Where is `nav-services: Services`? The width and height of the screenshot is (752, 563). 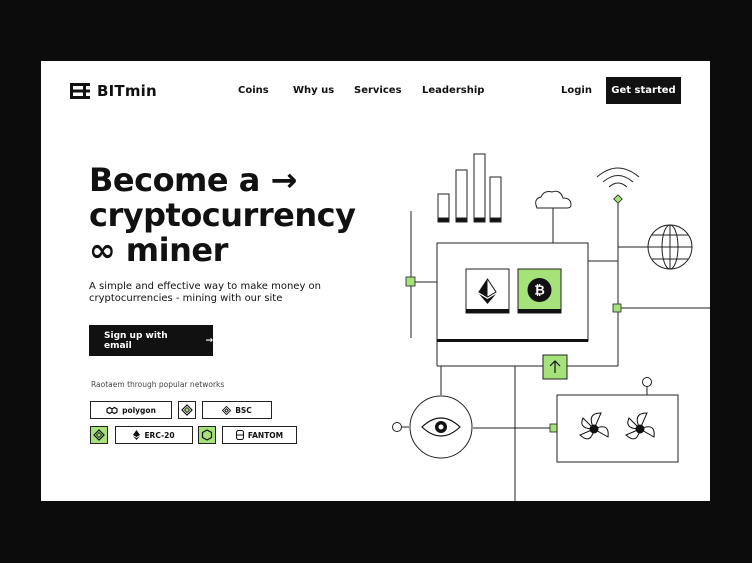 nav-services: Services is located at coordinates (378, 90).